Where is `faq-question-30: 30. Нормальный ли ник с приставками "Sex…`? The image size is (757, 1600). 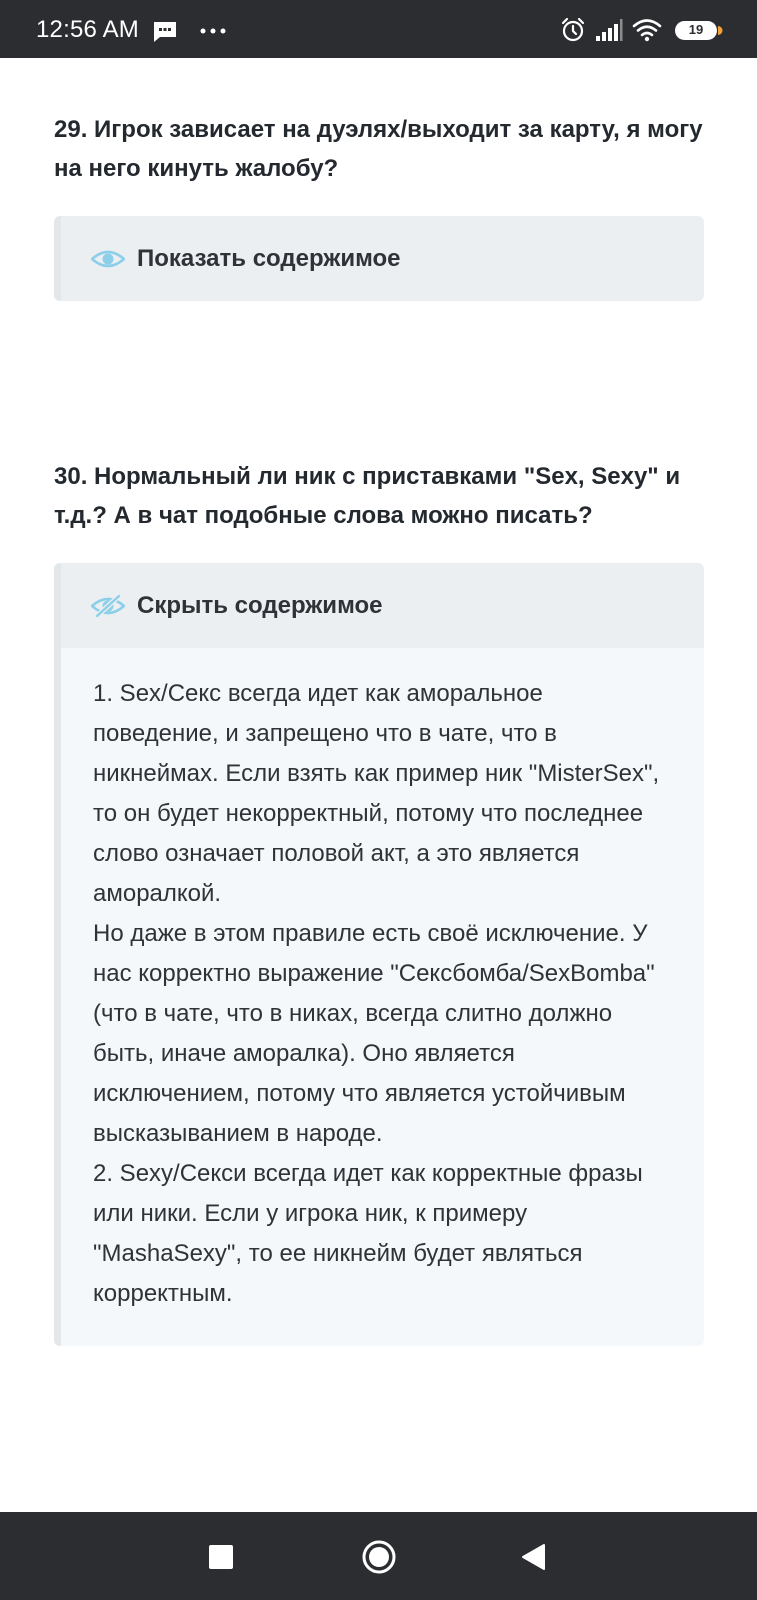 faq-question-30: 30. Нормальный ли ник с приставками "Sex… is located at coordinates (367, 496).